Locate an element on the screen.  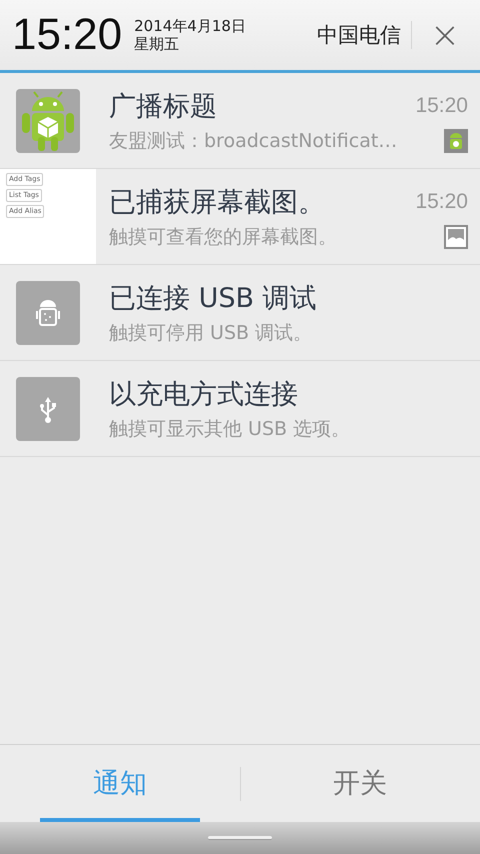
date-text: 2014年4月18日 is located at coordinates (190, 26).